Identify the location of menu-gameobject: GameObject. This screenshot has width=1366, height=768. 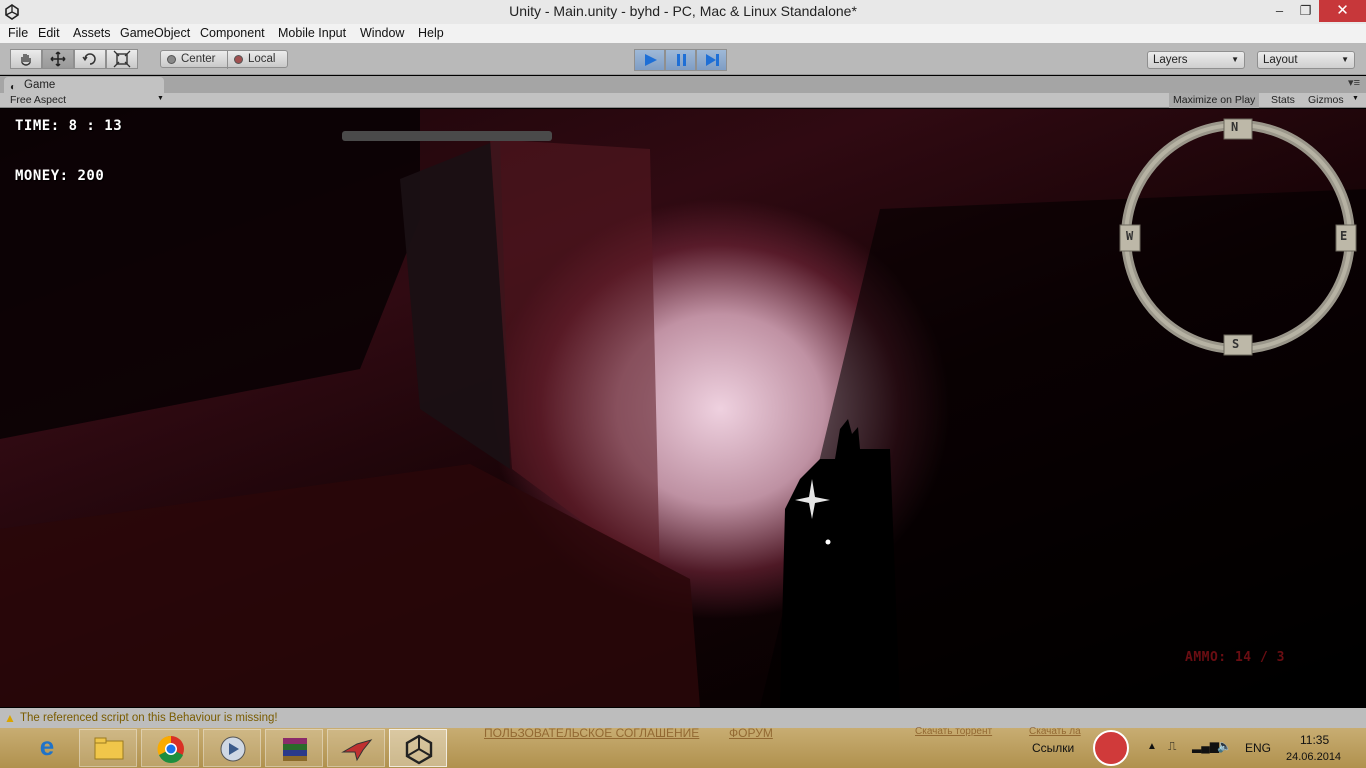
(155, 33).